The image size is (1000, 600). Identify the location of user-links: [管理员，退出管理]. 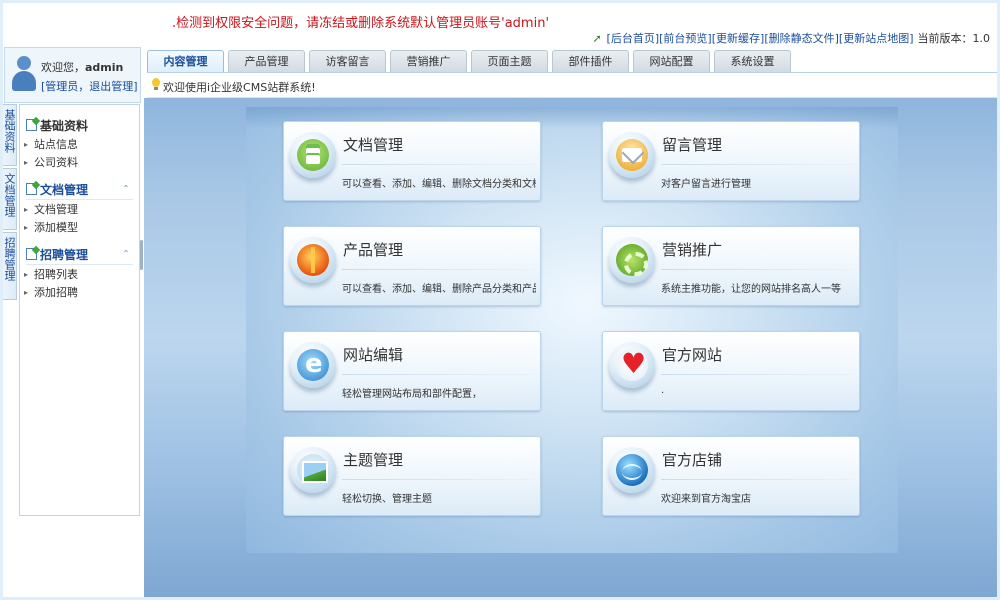
(89, 86).